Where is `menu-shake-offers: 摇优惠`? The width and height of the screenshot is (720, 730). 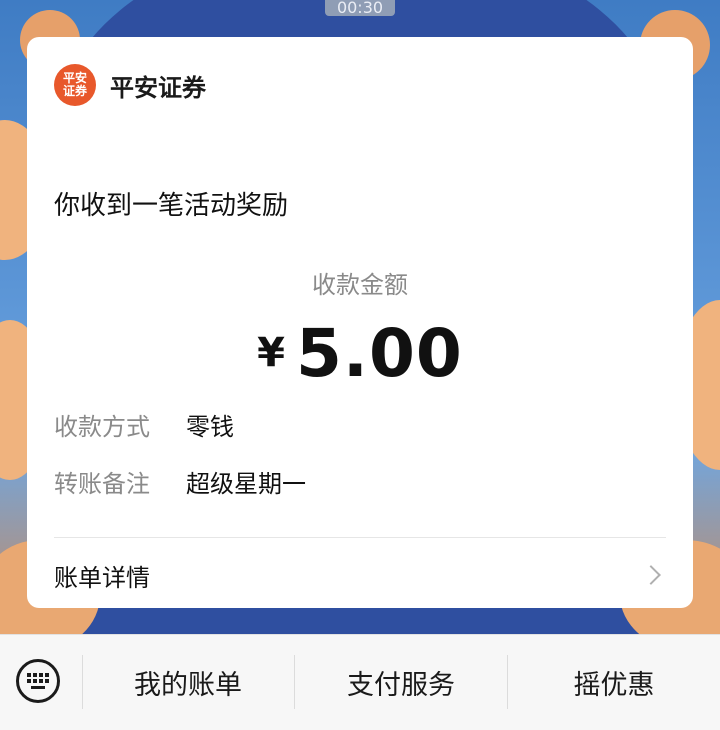 menu-shake-offers: 摇优惠 is located at coordinates (614, 682).